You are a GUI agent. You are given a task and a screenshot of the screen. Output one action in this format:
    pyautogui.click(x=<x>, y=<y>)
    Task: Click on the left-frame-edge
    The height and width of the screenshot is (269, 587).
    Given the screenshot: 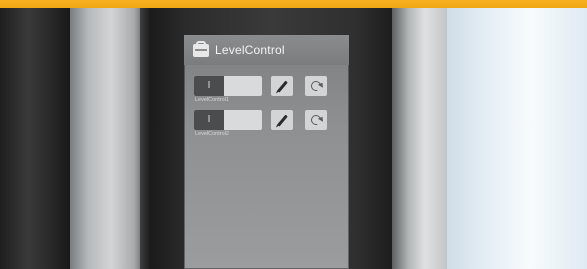 What is the action you would take?
    pyautogui.click(x=145, y=138)
    